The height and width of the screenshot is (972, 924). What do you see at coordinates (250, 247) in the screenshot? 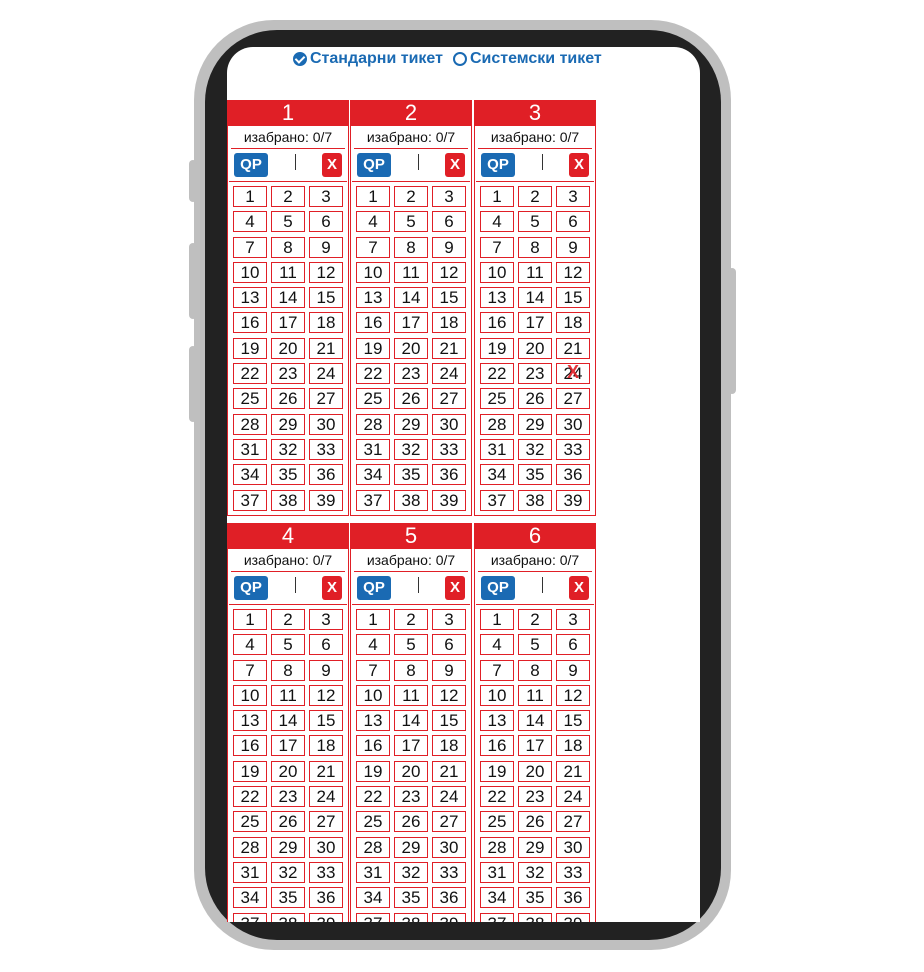
I see `number-cell: 7` at bounding box center [250, 247].